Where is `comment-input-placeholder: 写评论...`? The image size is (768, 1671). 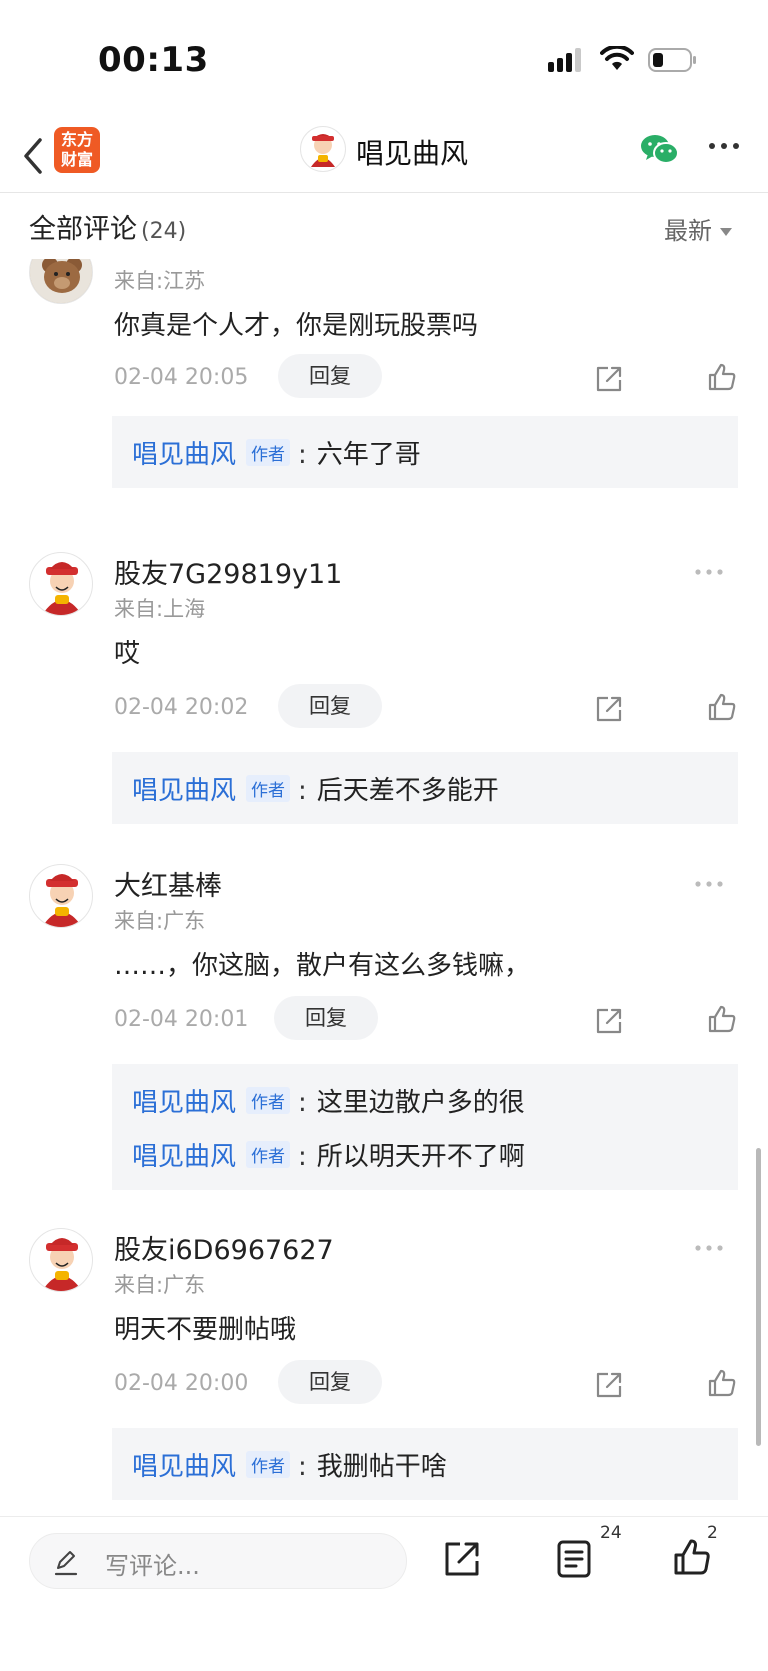
comment-input-placeholder: 写评论... is located at coordinates (152, 1566).